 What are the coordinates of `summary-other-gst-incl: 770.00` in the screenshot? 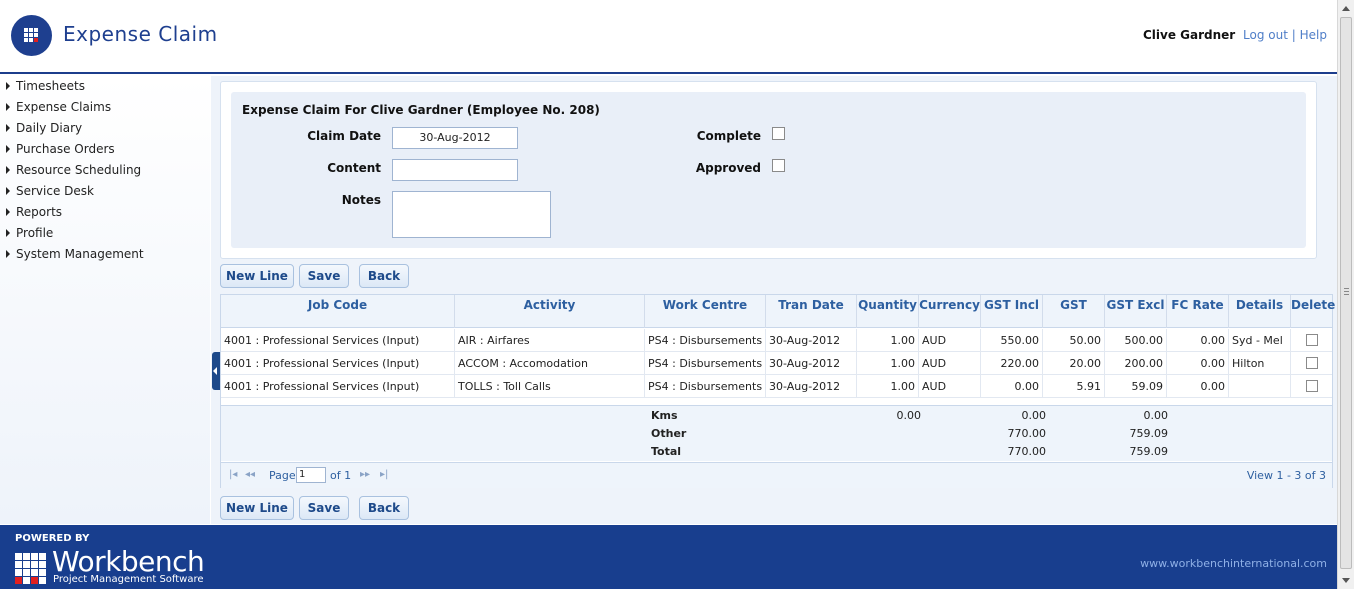 It's located at (1027, 433).